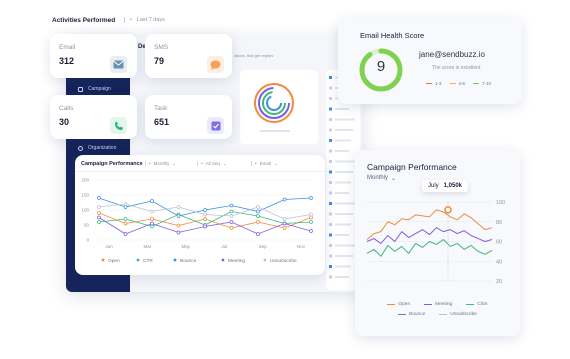 The image size is (570, 359). What do you see at coordinates (215, 64) in the screenshot?
I see `chat-icon` at bounding box center [215, 64].